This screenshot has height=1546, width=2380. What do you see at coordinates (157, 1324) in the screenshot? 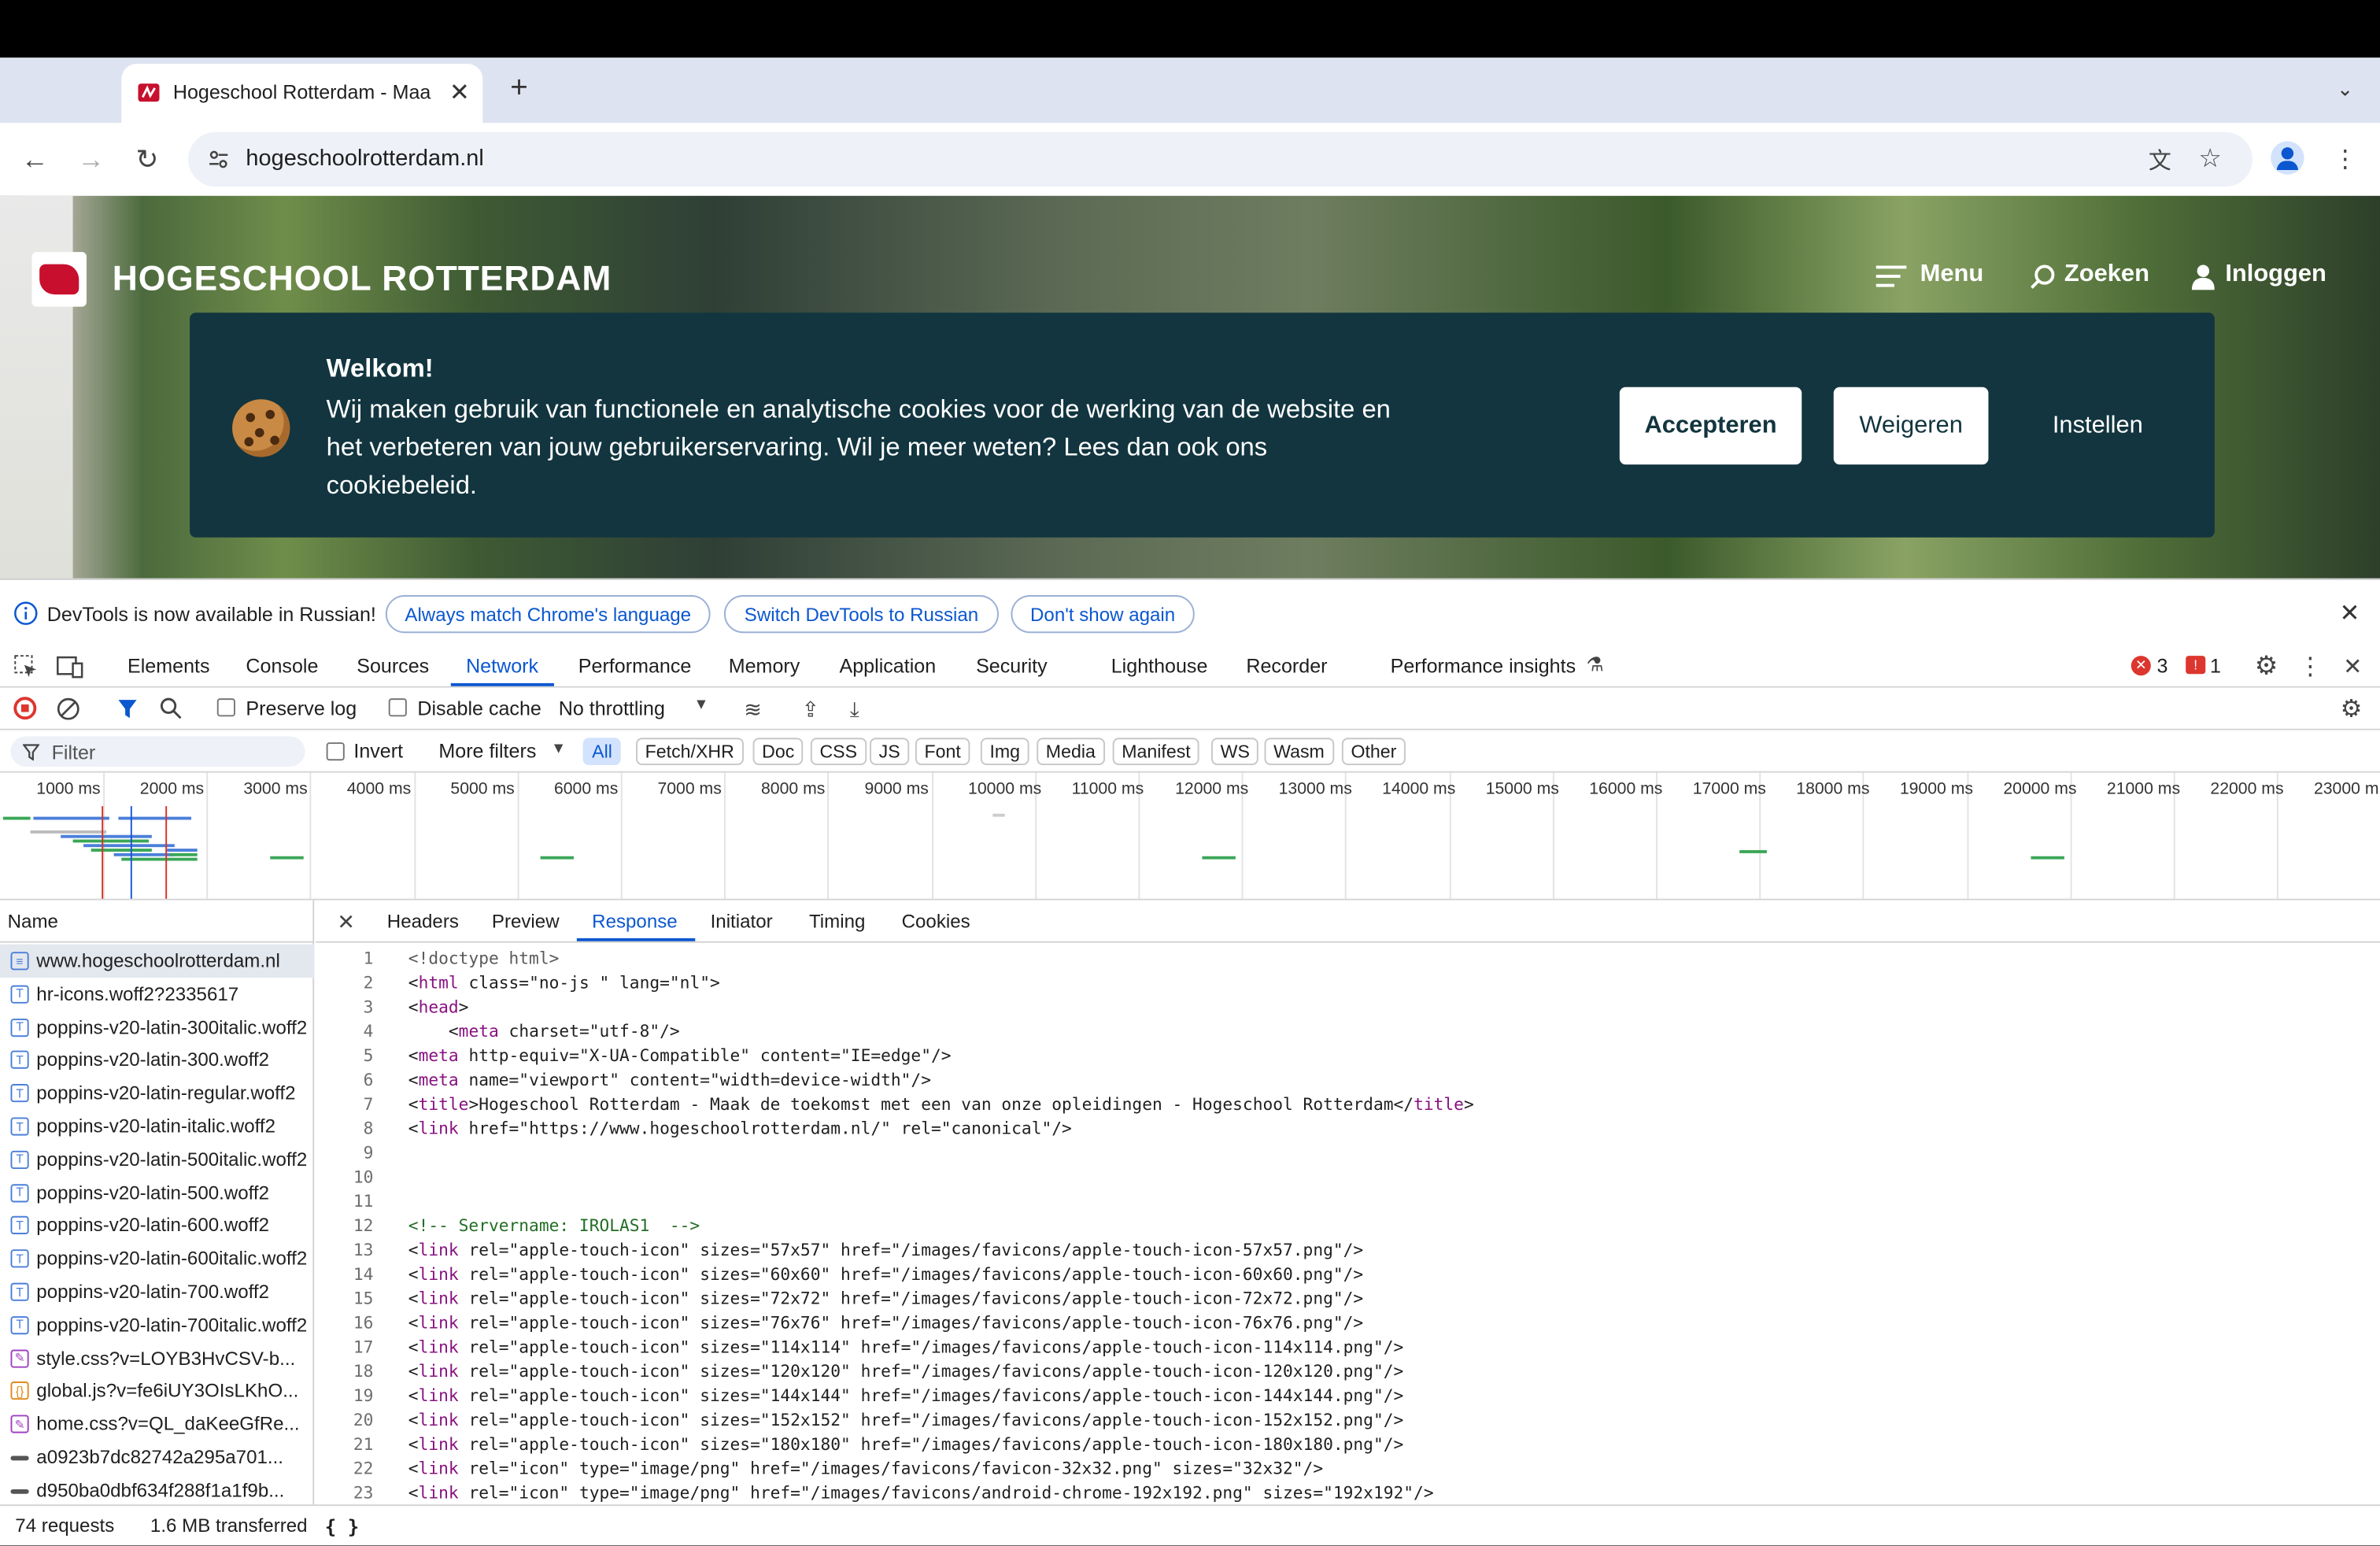
I see `request-row: Tpoppins-v20-latin-700italic.woff2` at bounding box center [157, 1324].